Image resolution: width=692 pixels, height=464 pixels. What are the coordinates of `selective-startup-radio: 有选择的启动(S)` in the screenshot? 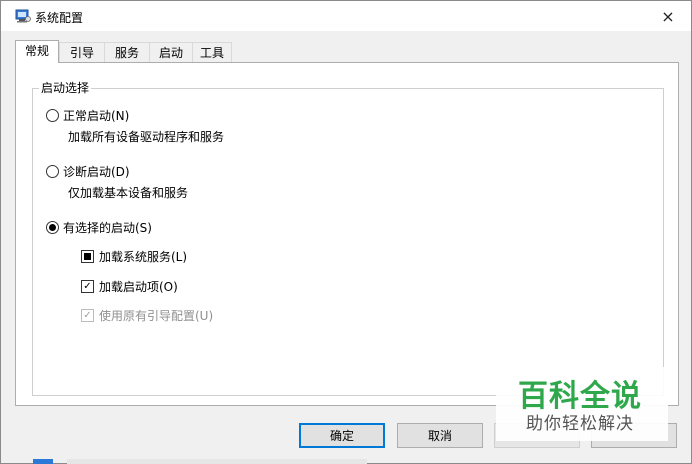 It's located at (99, 227).